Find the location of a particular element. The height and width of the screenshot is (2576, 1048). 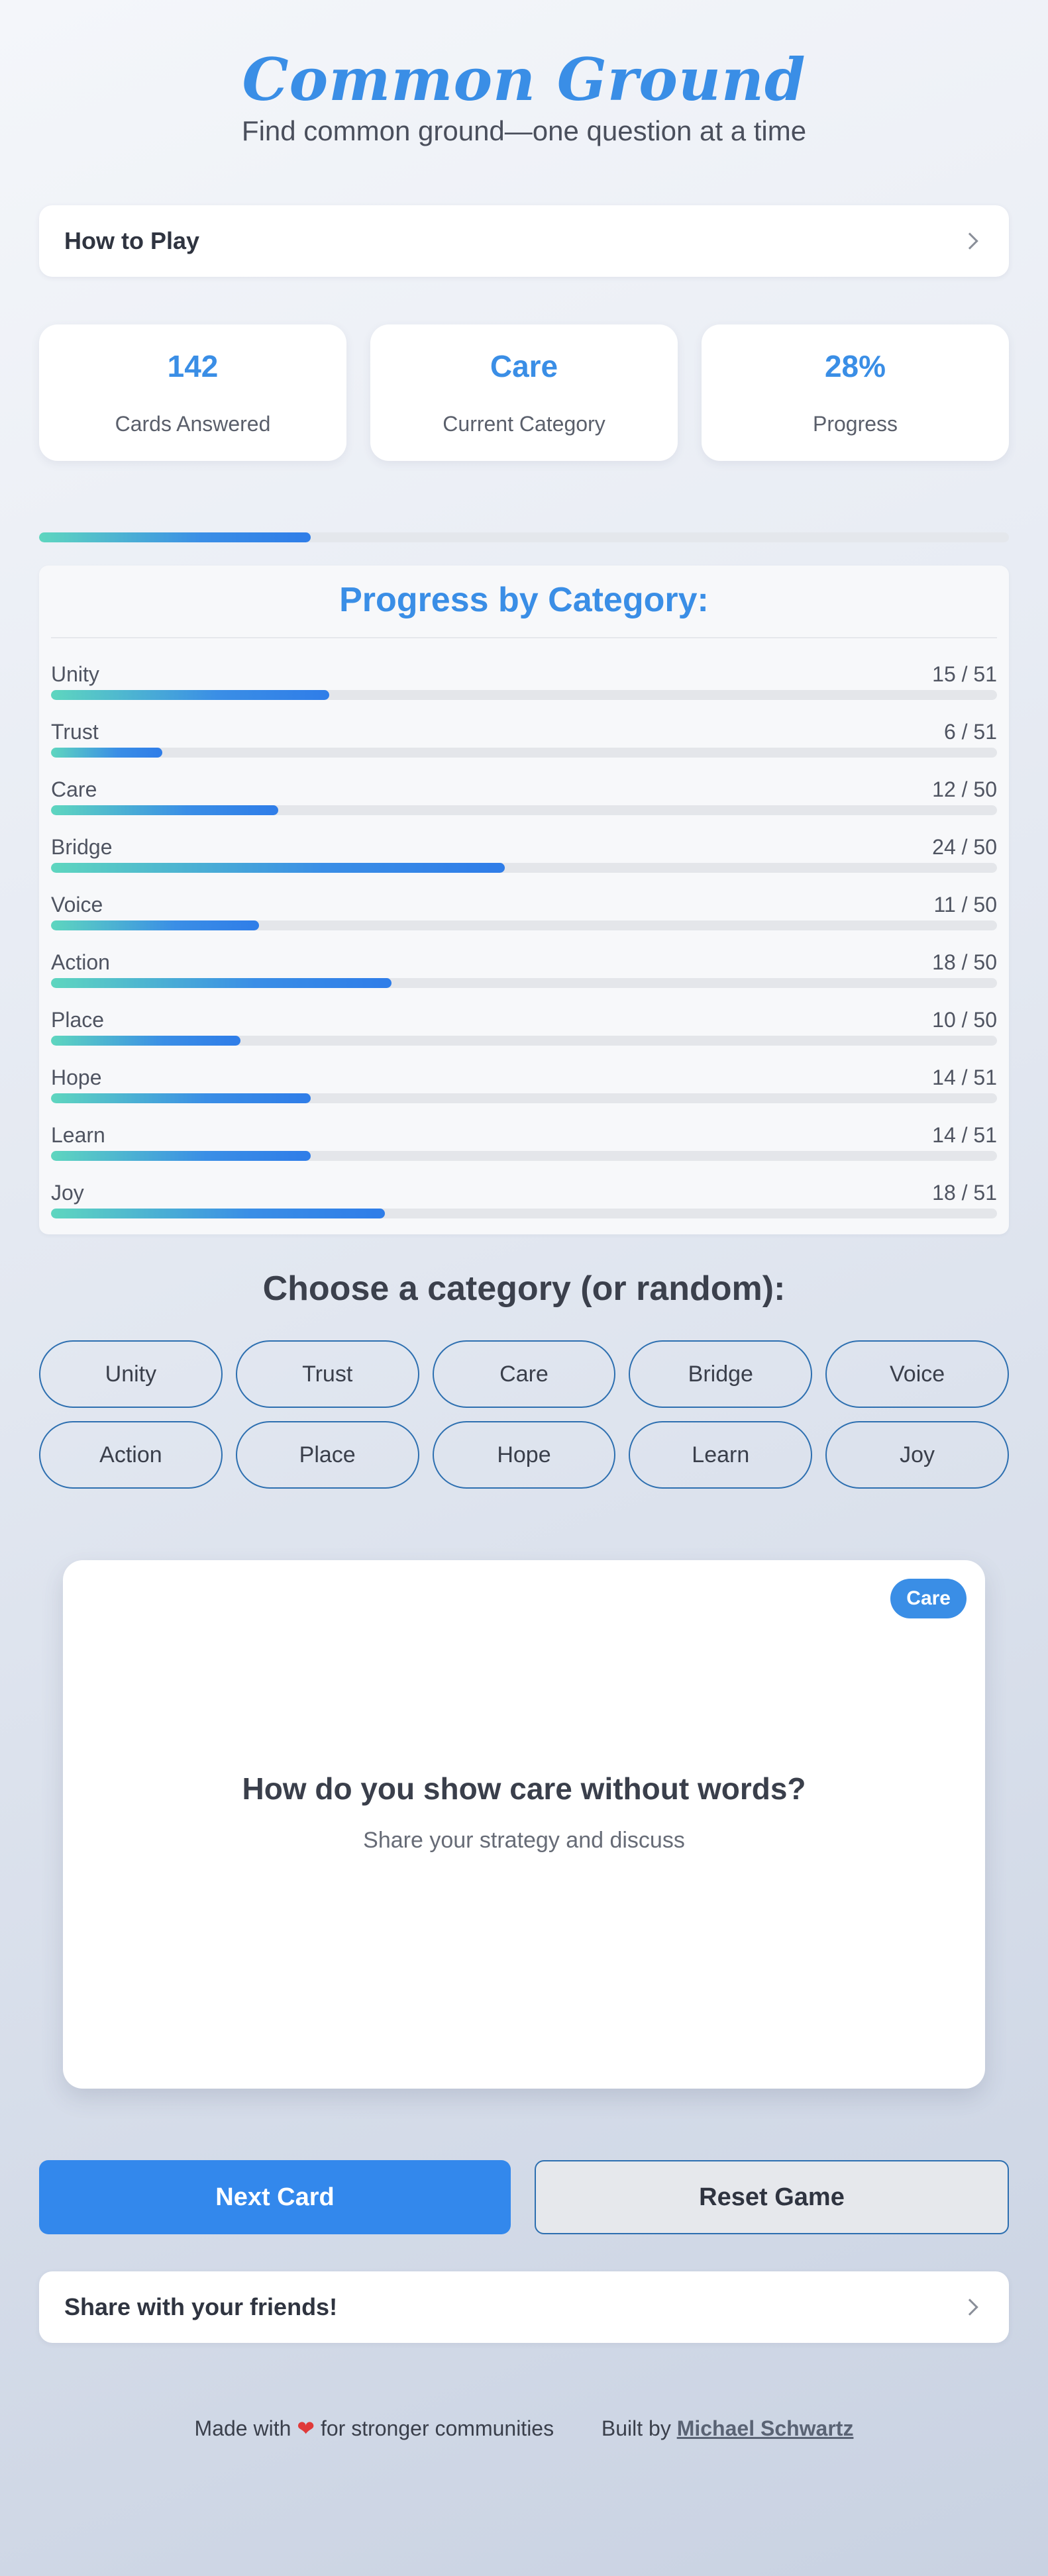

category-pill-bridge: Bridge is located at coordinates (721, 1374).